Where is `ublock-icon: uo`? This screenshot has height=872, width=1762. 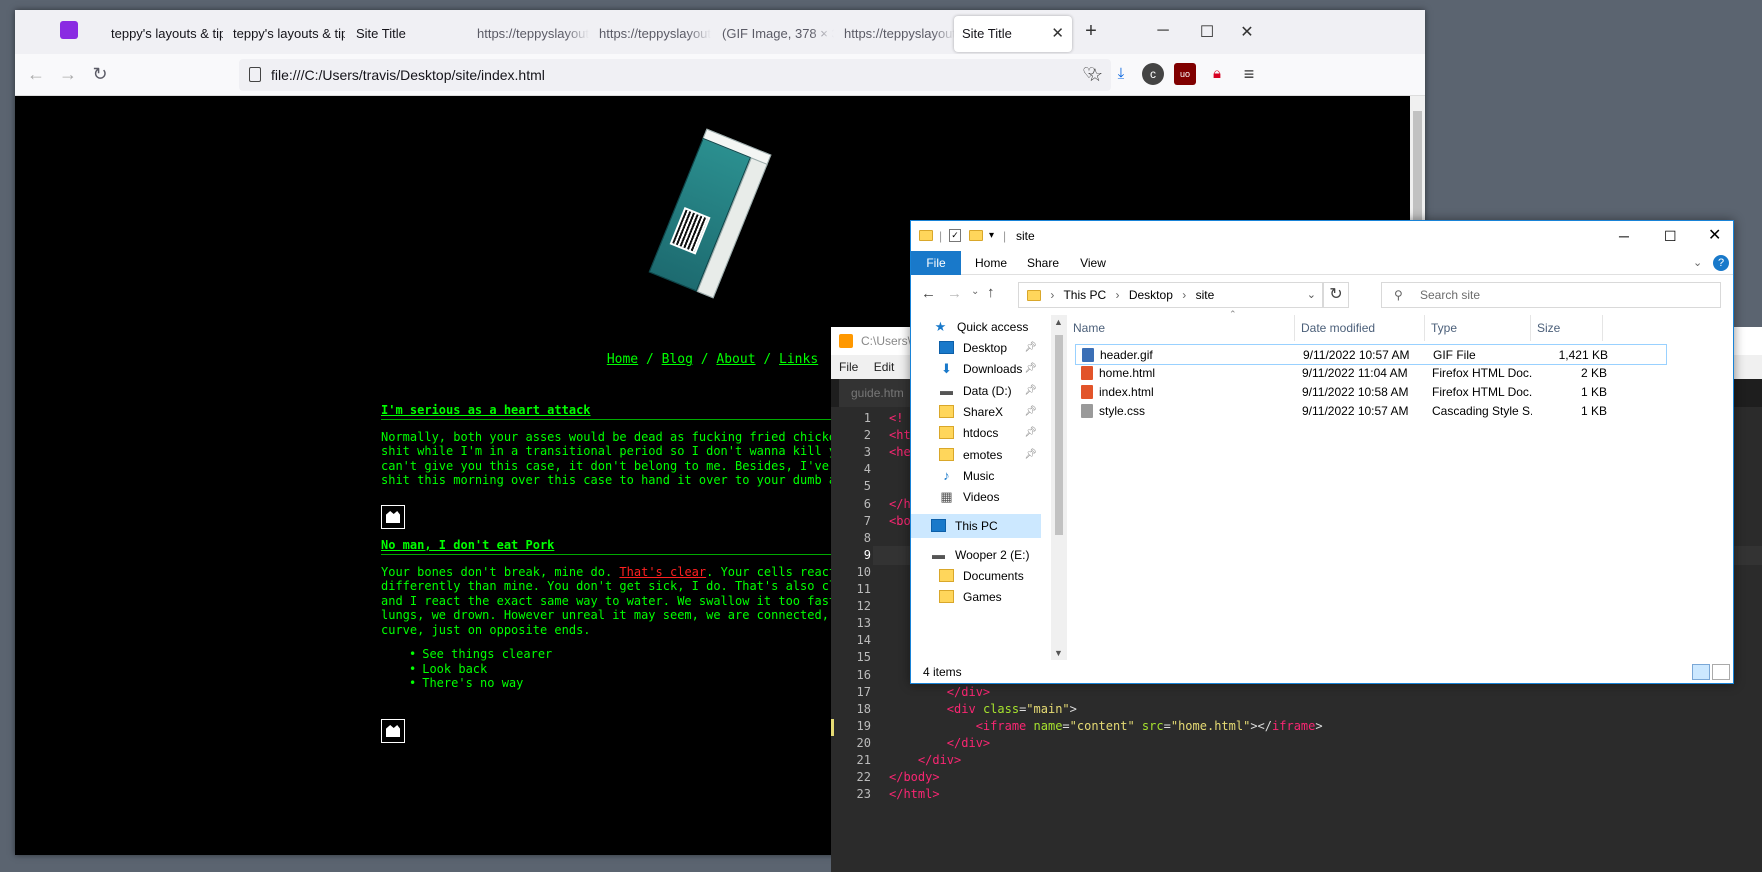 ublock-icon: uo is located at coordinates (1185, 74).